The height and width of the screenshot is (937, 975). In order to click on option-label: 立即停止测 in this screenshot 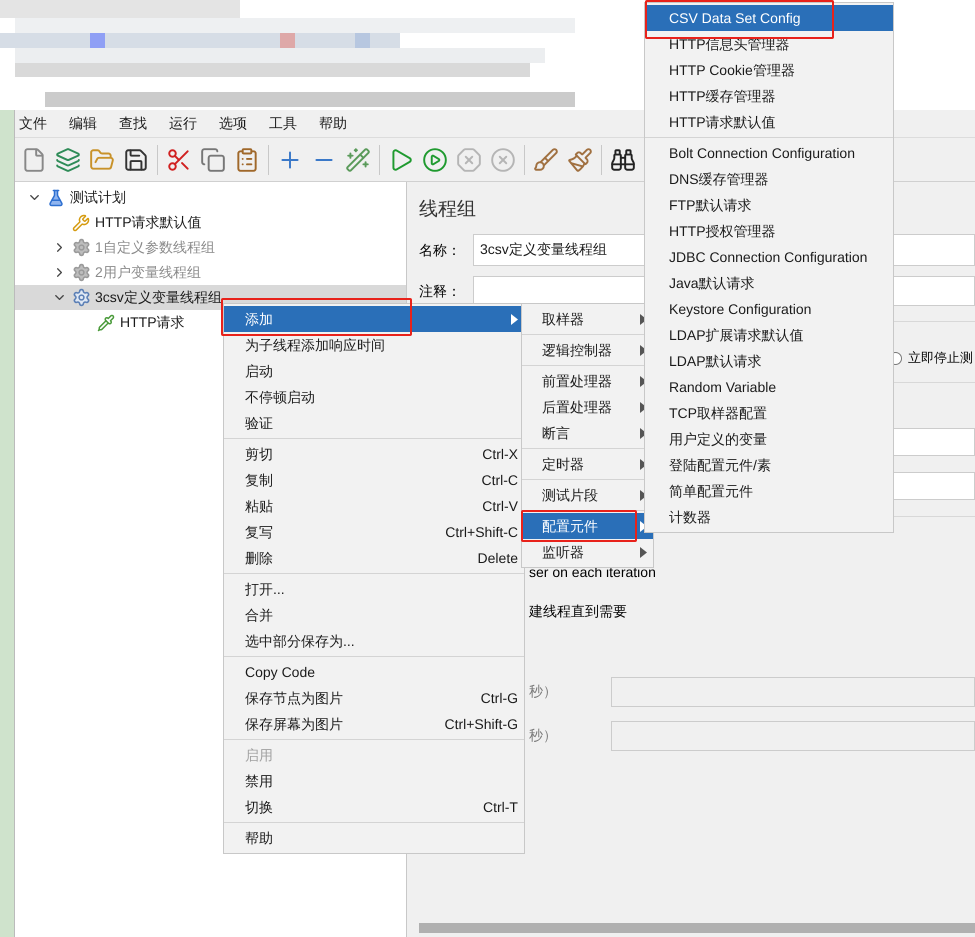, I will do `click(940, 358)`.